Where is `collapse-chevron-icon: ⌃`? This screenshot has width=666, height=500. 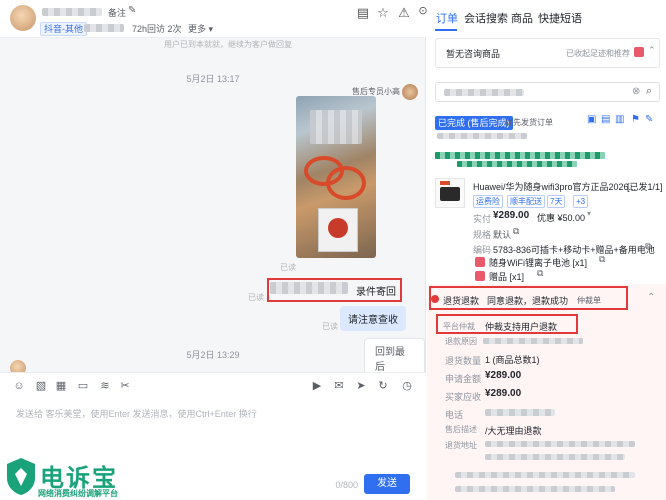
collapse-chevron-icon: ⌃ is located at coordinates (651, 297).